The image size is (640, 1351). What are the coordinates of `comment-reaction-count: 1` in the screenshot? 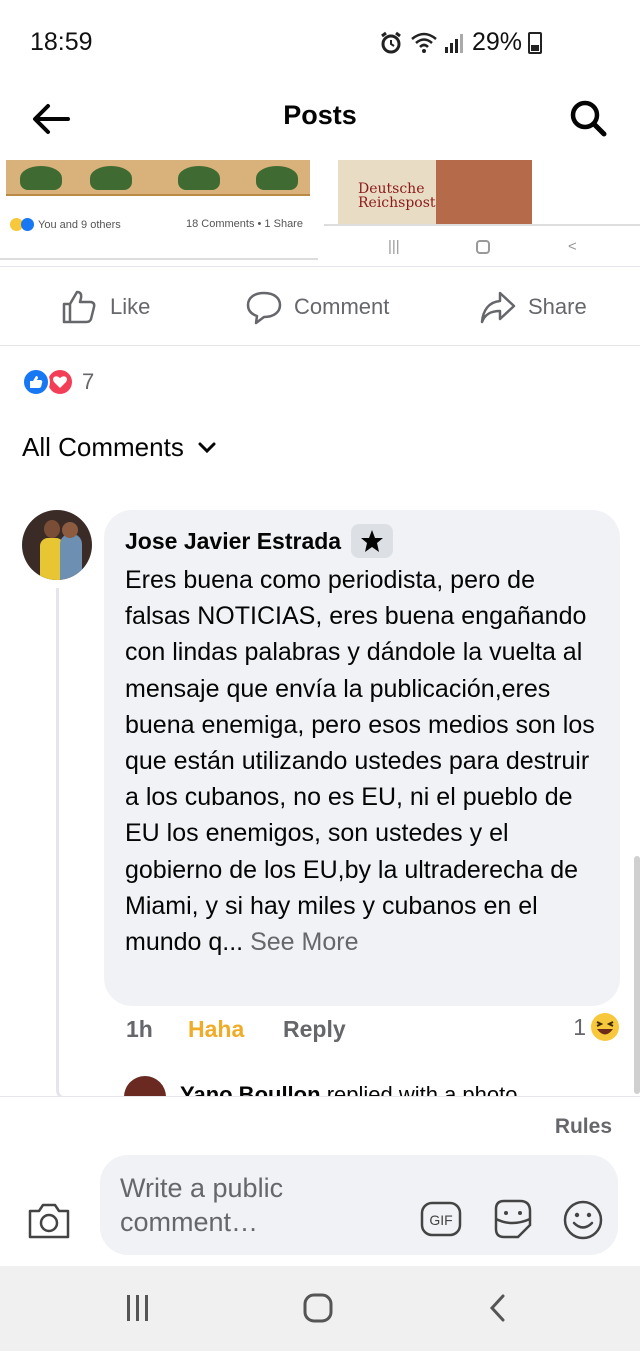 It's located at (596, 1027).